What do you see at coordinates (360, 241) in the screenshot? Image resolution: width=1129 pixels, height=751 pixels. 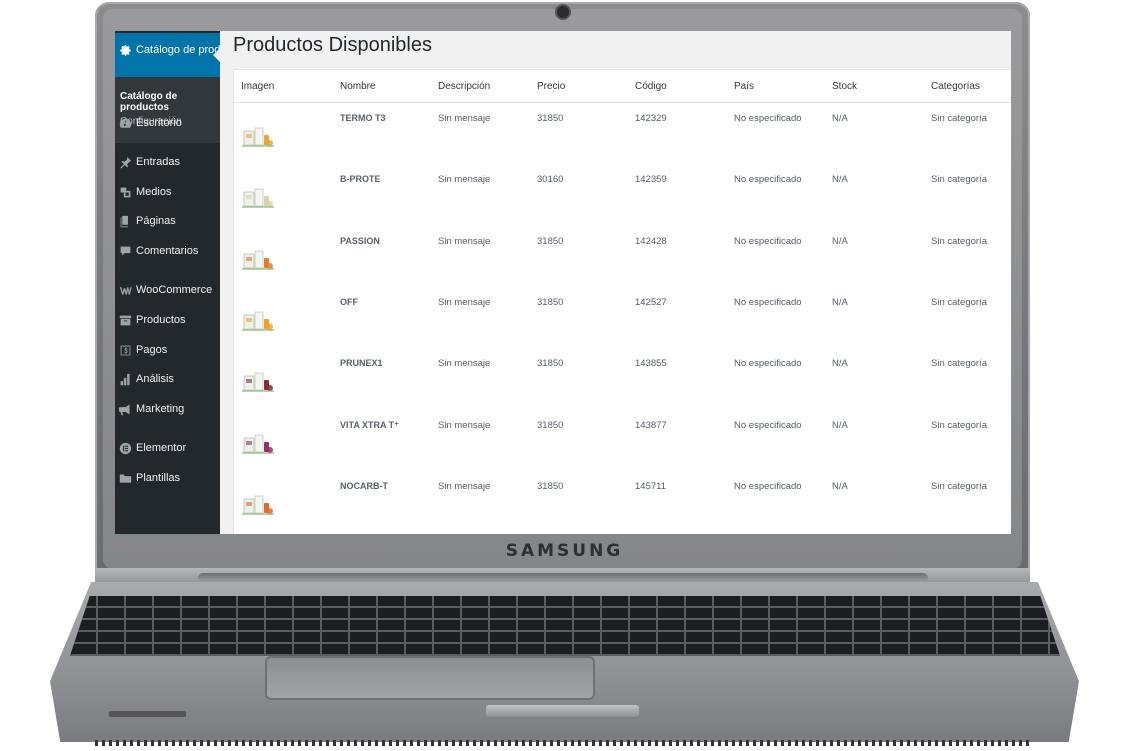 I see `cell-name: PASSION` at bounding box center [360, 241].